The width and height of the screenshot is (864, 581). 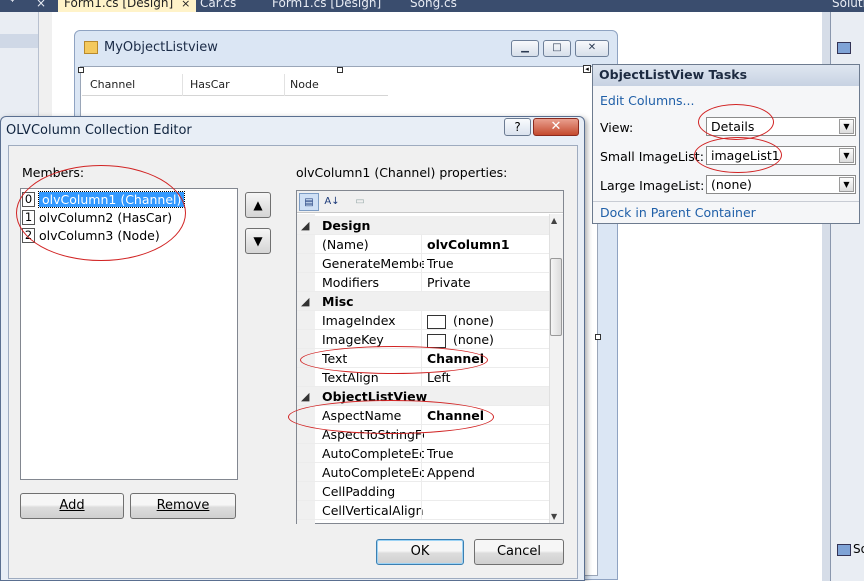 What do you see at coordinates (19, 41) in the screenshot?
I see `toolbox-row` at bounding box center [19, 41].